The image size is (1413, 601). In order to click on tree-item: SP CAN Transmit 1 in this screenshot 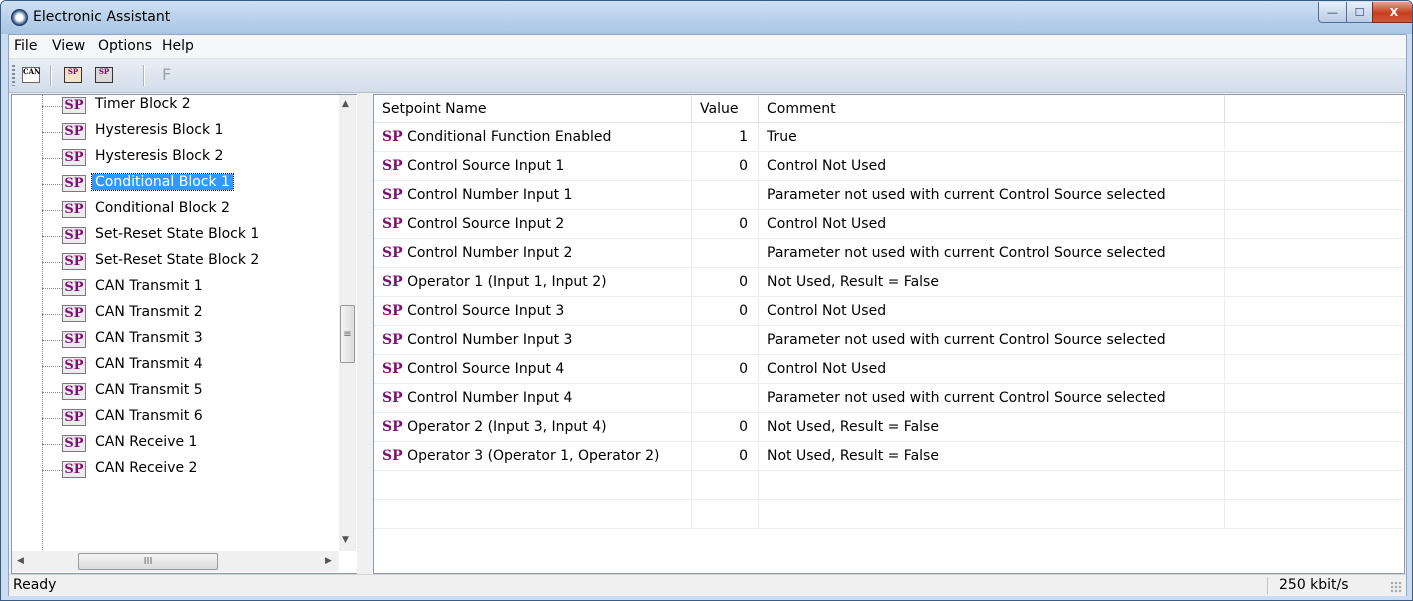, I will do `click(177, 288)`.